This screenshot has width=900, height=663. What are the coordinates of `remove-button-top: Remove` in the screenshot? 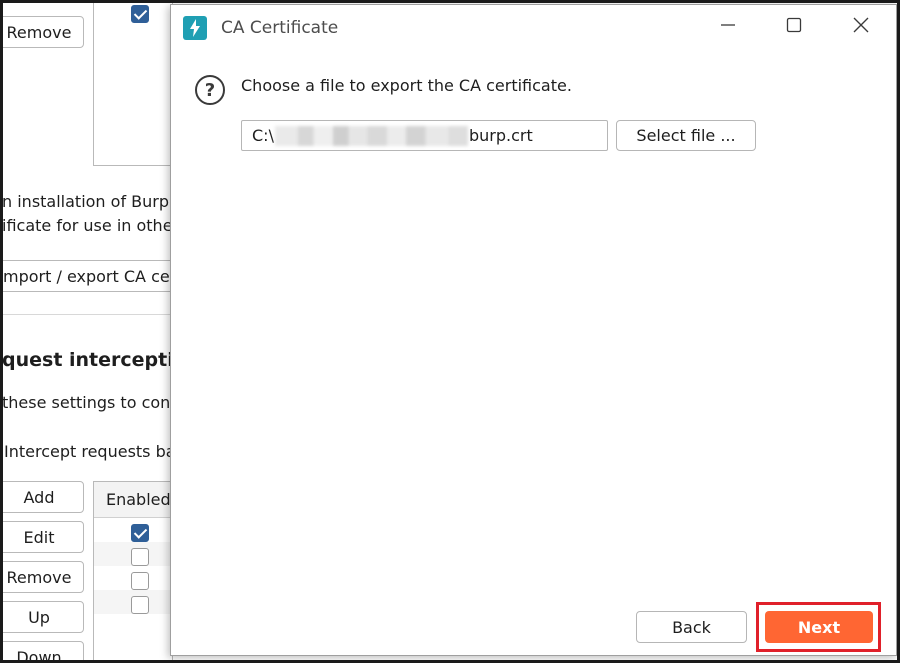 It's located at (42, 32).